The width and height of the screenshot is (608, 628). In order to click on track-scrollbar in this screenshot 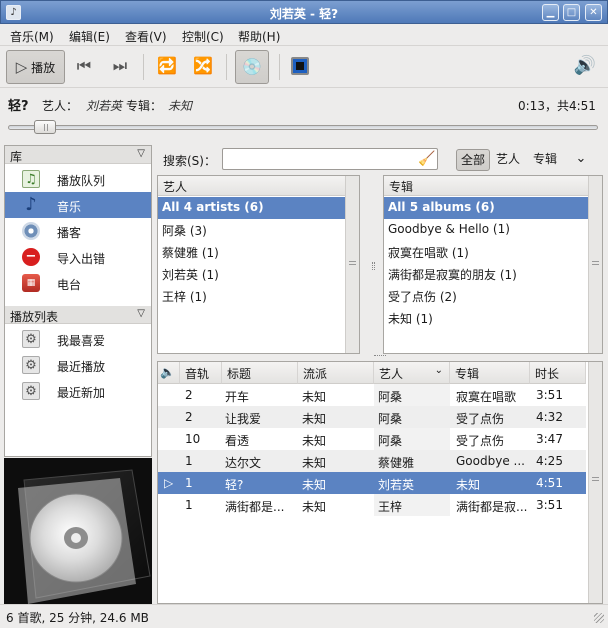, I will do `click(595, 482)`.